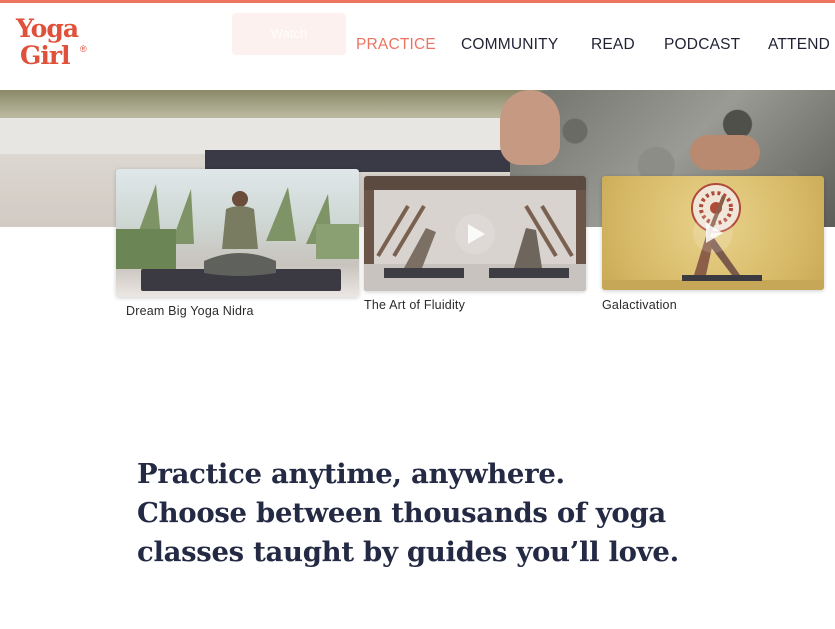 The width and height of the screenshot is (835, 629). What do you see at coordinates (639, 305) in the screenshot?
I see `video-title: Galactivation` at bounding box center [639, 305].